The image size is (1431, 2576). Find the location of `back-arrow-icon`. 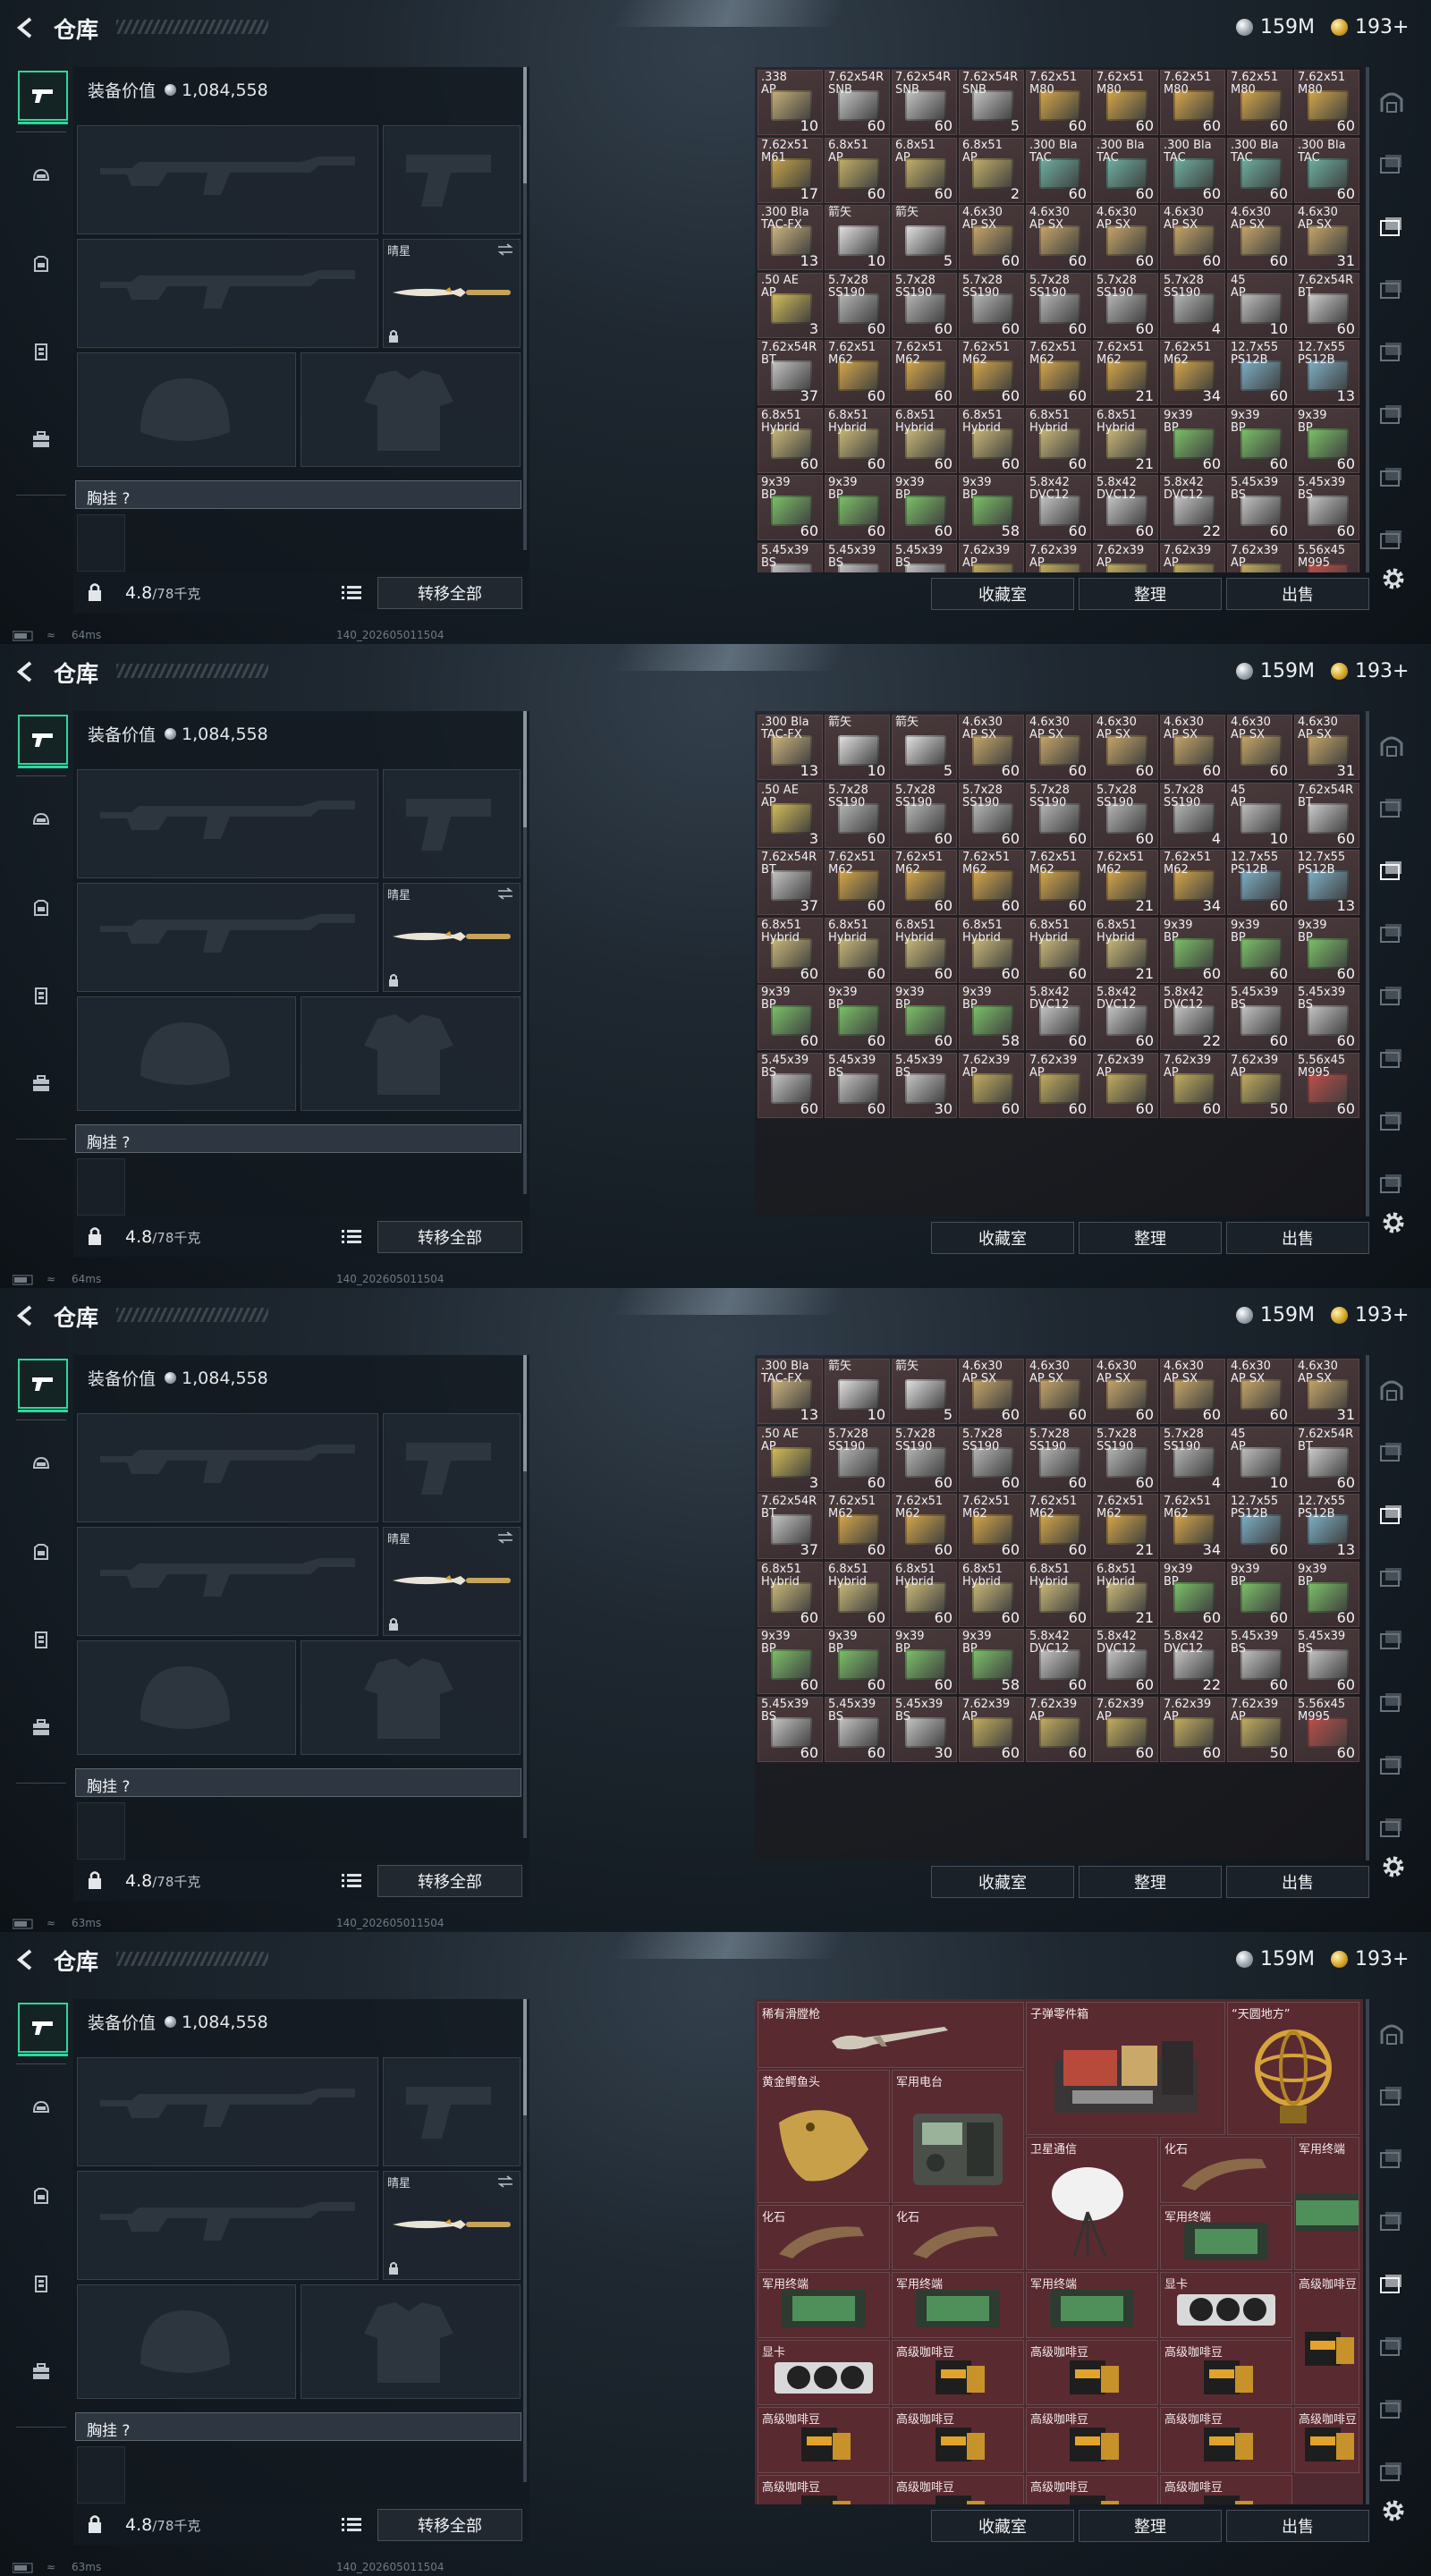

back-arrow-icon is located at coordinates (26, 27).